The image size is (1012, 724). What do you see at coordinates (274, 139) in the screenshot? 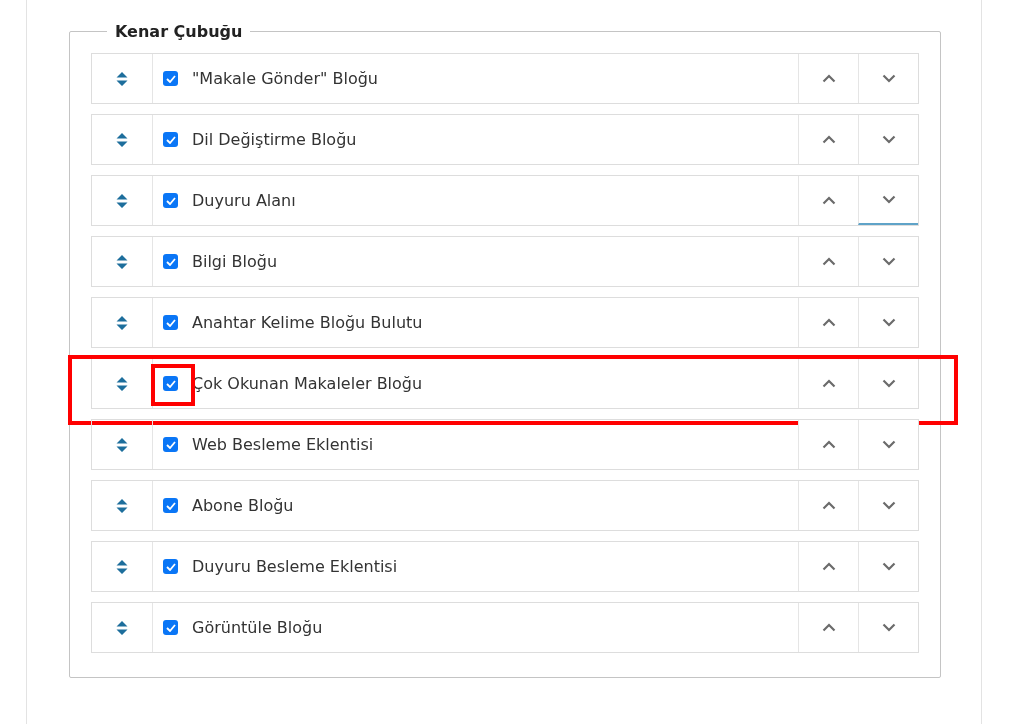
I see `block-label: Dil Değiştirme Bloğu` at bounding box center [274, 139].